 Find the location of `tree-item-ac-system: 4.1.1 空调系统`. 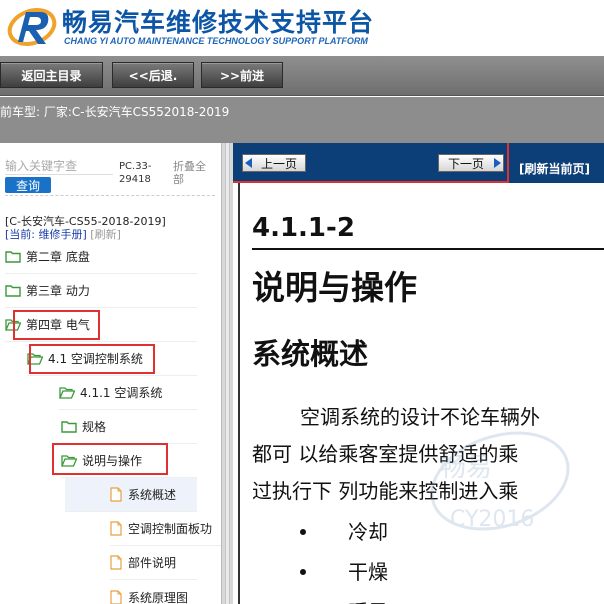

tree-item-ac-system: 4.1.1 空调系统 is located at coordinates (128, 393).